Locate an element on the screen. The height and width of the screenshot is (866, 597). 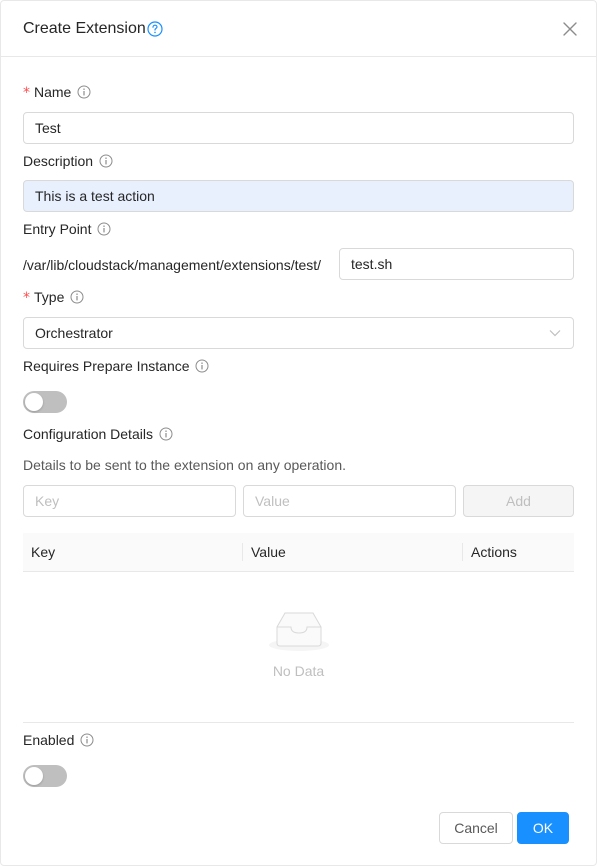
type-label: * Type is located at coordinates (53, 297).